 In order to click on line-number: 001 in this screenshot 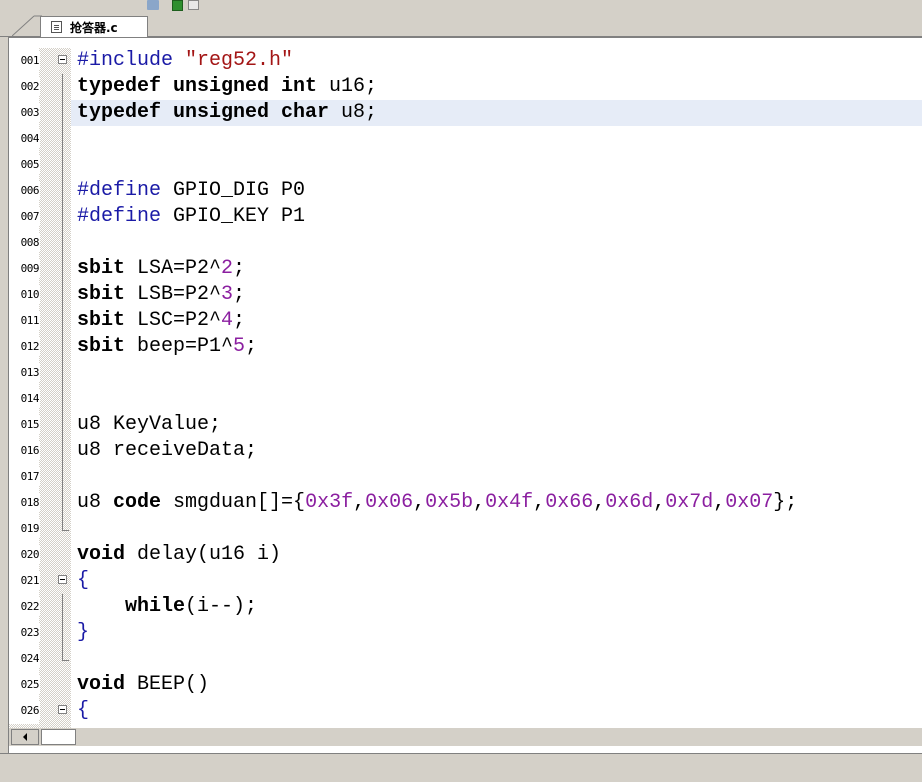, I will do `click(24, 61)`.